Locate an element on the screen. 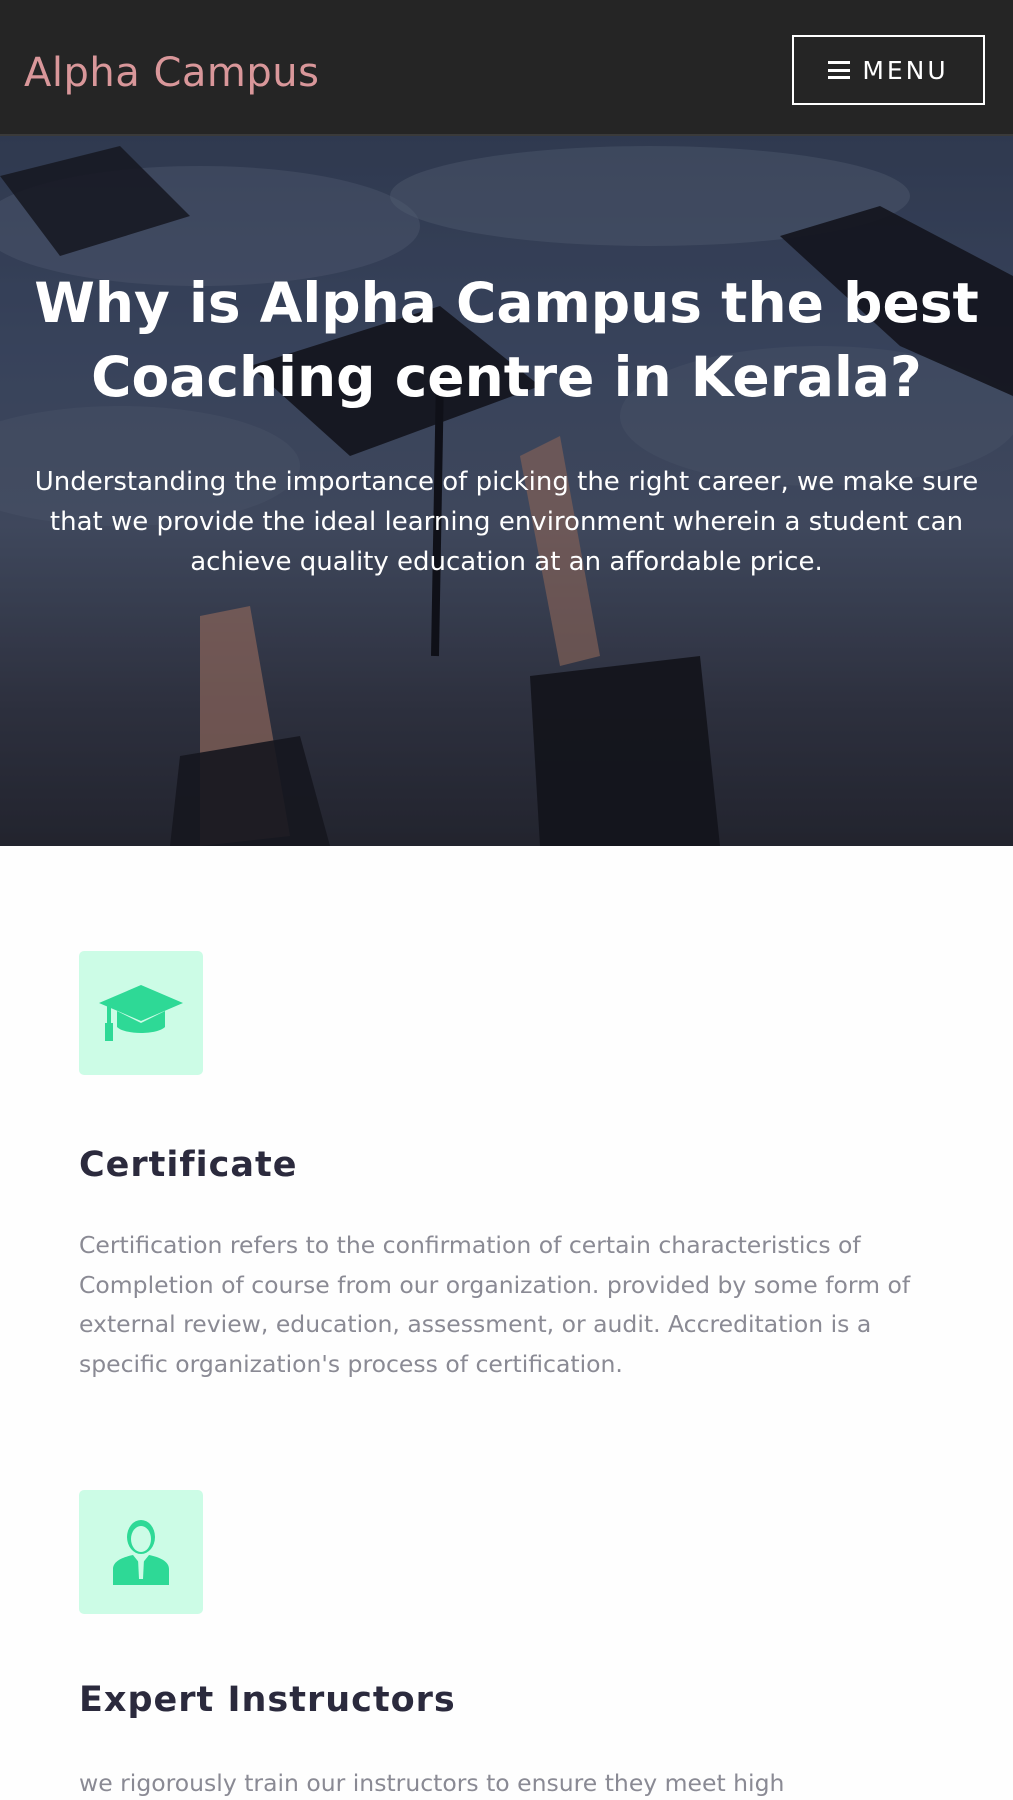  site-header: Alpha Campus MENU is located at coordinates (506, 68).